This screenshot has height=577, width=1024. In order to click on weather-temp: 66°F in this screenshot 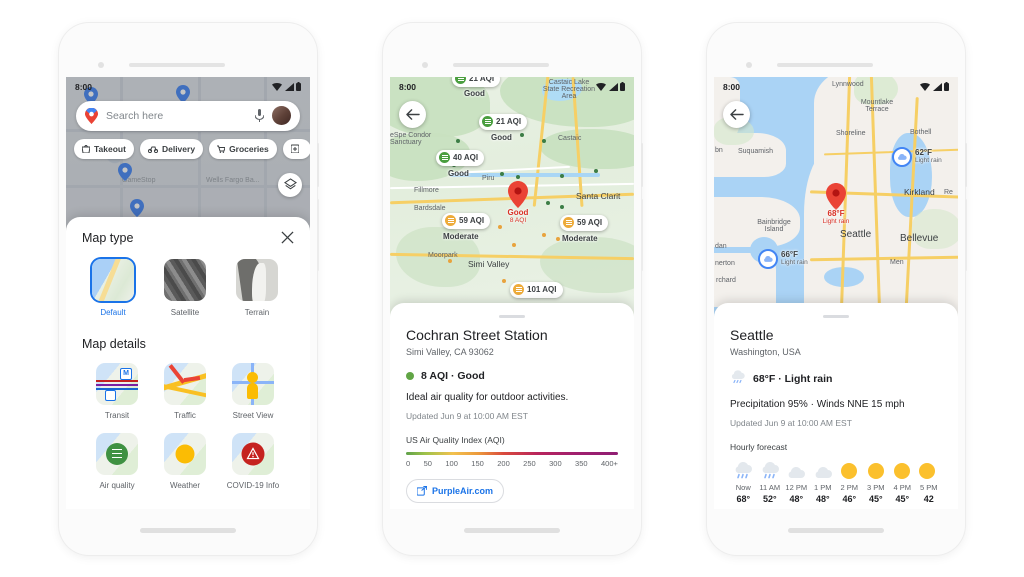, I will do `click(789, 254)`.